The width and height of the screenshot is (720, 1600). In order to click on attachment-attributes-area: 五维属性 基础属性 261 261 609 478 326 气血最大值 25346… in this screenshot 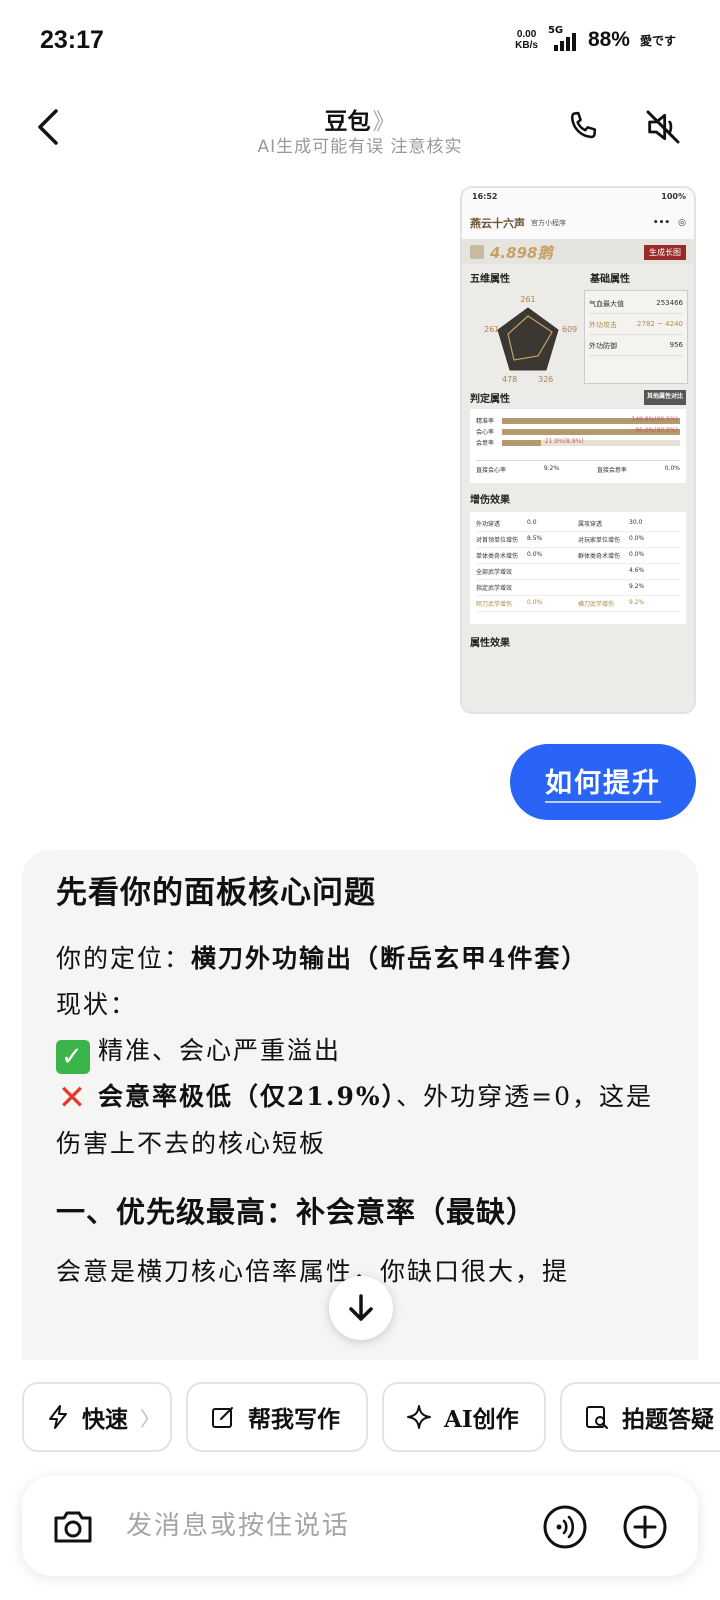, I will do `click(579, 329)`.